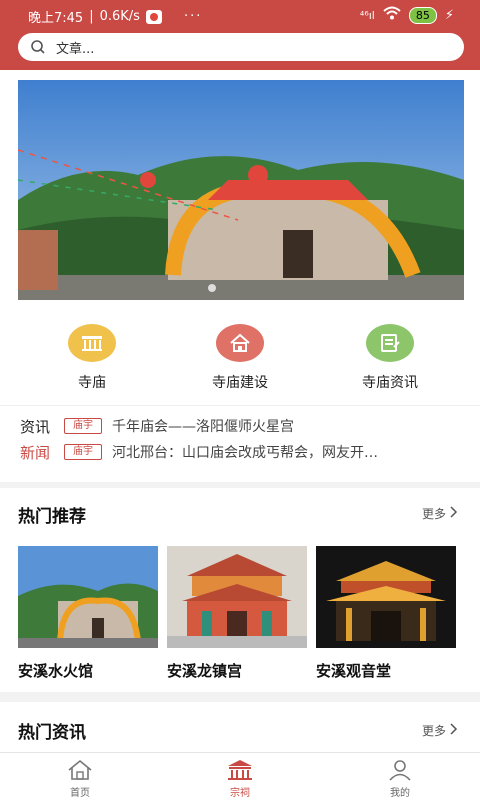  I want to click on section-title: 热门资讯, so click(52, 733).